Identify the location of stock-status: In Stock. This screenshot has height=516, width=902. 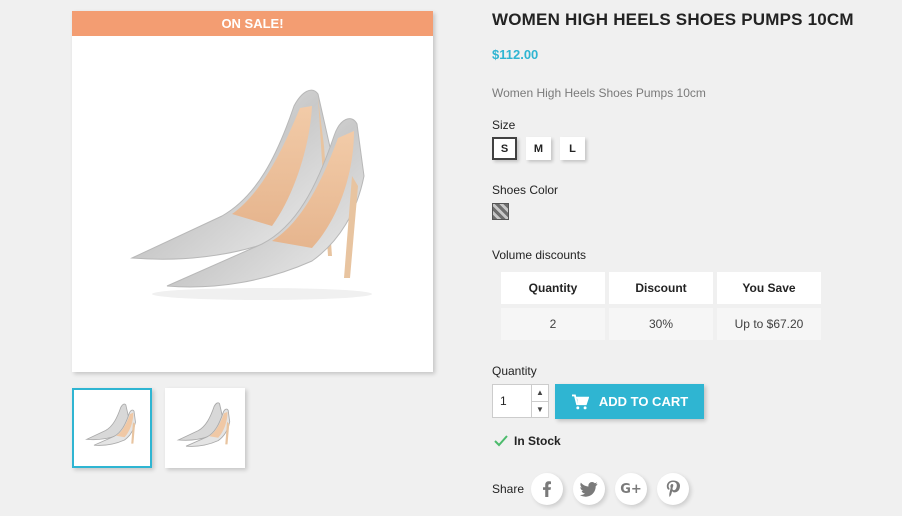
(527, 441).